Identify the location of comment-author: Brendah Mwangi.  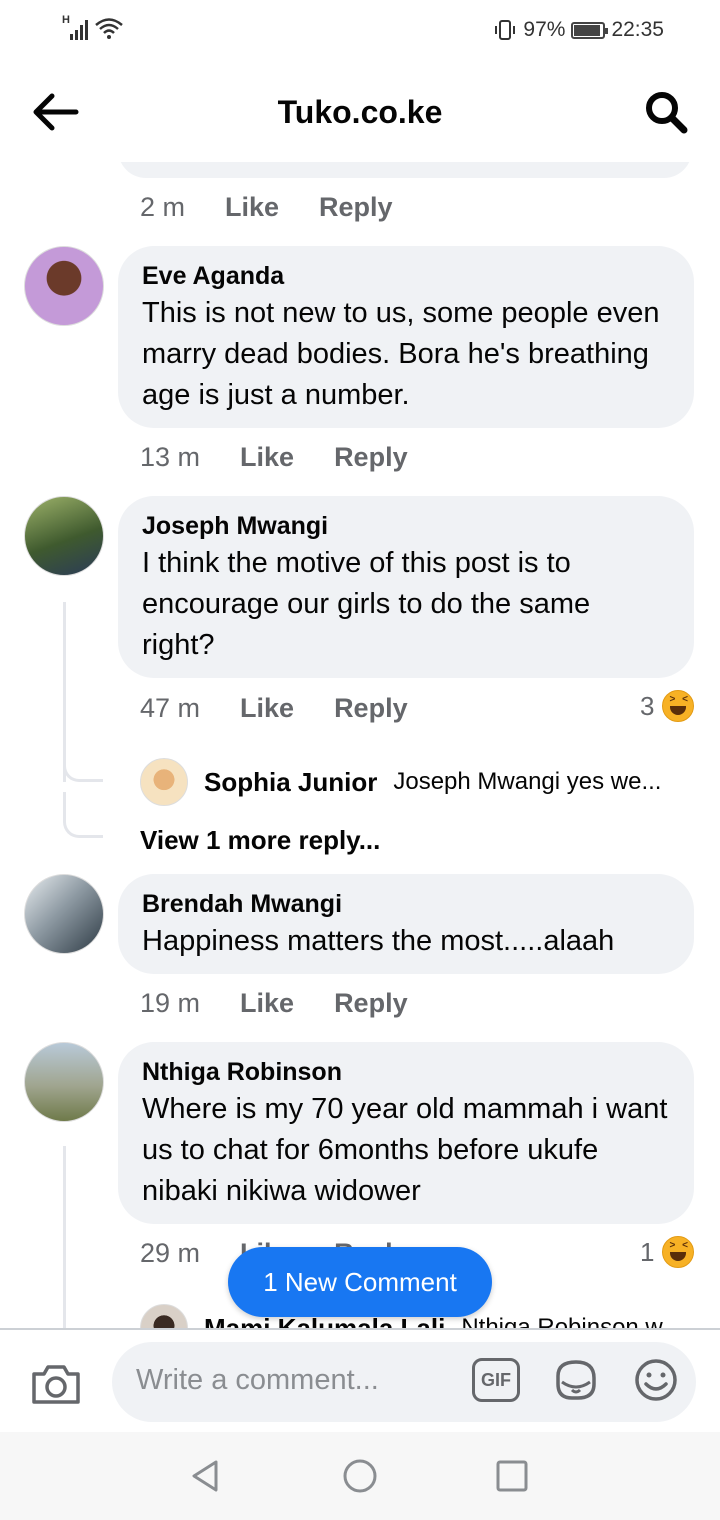
(406, 904).